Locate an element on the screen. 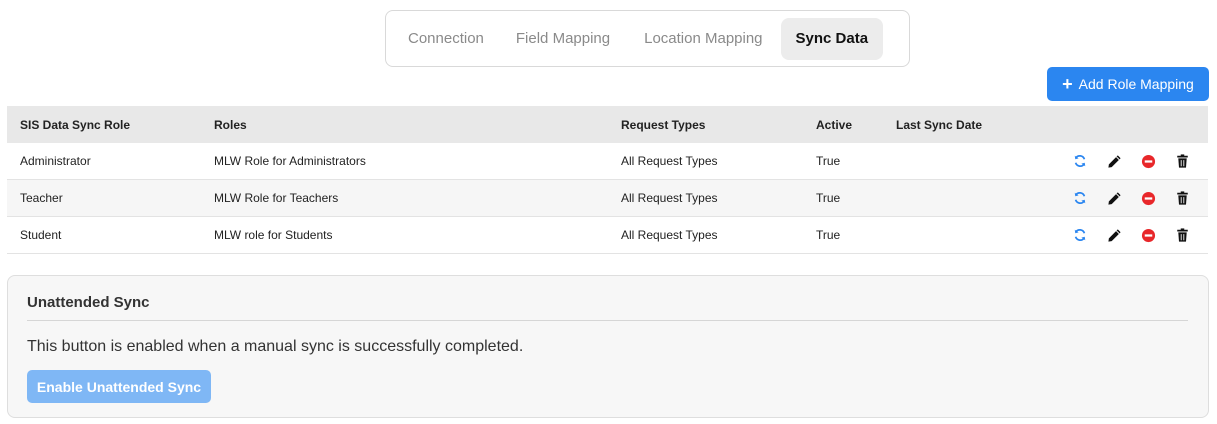 This screenshot has height=424, width=1217. tab-field-mapping: Field Mapping is located at coordinates (563, 39).